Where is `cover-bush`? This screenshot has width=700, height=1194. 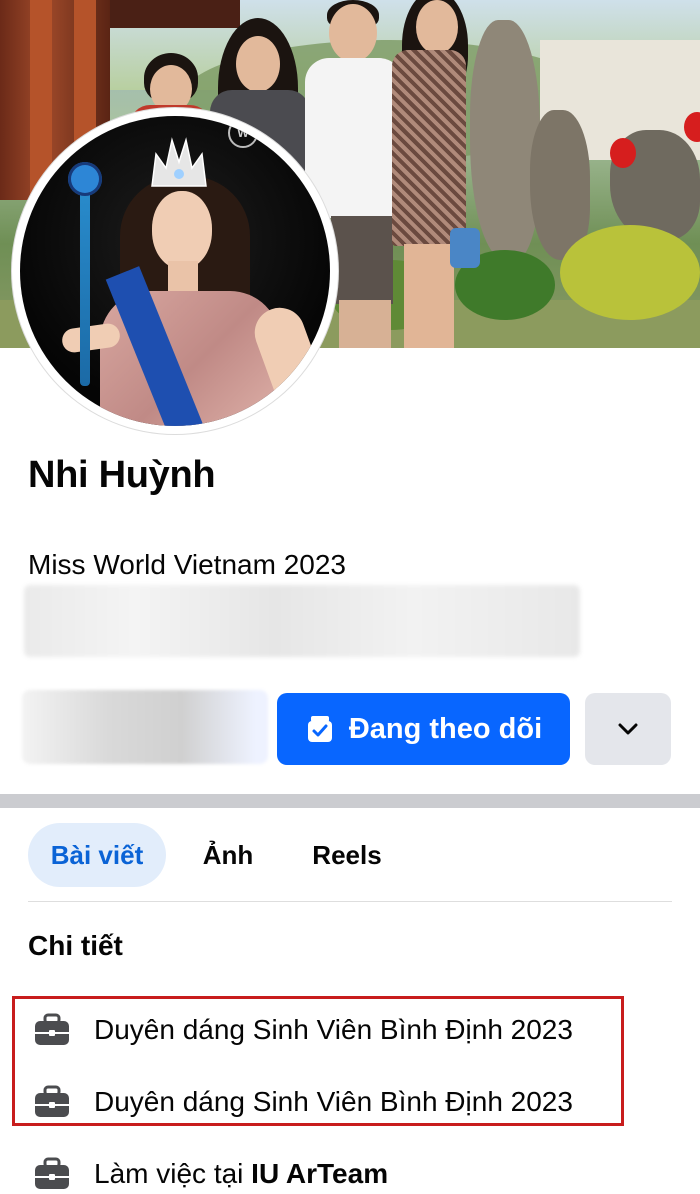
cover-bush is located at coordinates (630, 272).